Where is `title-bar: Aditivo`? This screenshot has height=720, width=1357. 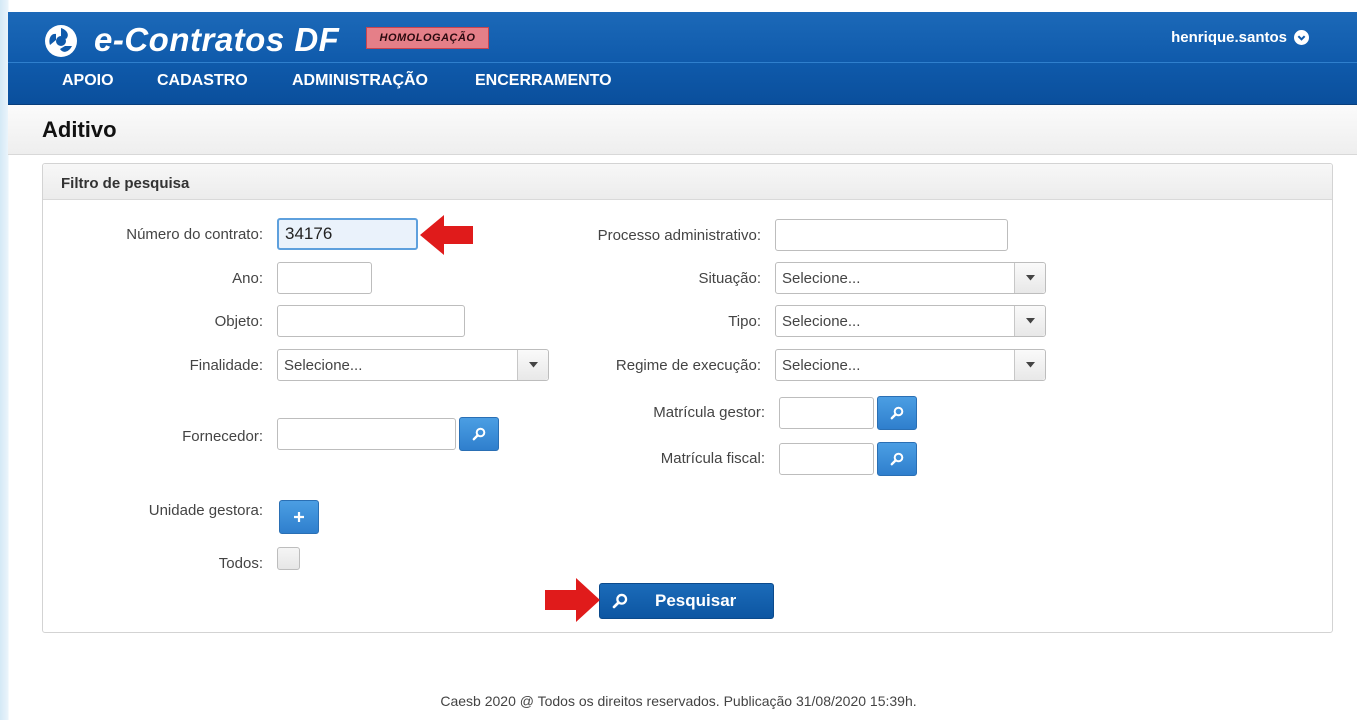
title-bar: Aditivo is located at coordinates (682, 130).